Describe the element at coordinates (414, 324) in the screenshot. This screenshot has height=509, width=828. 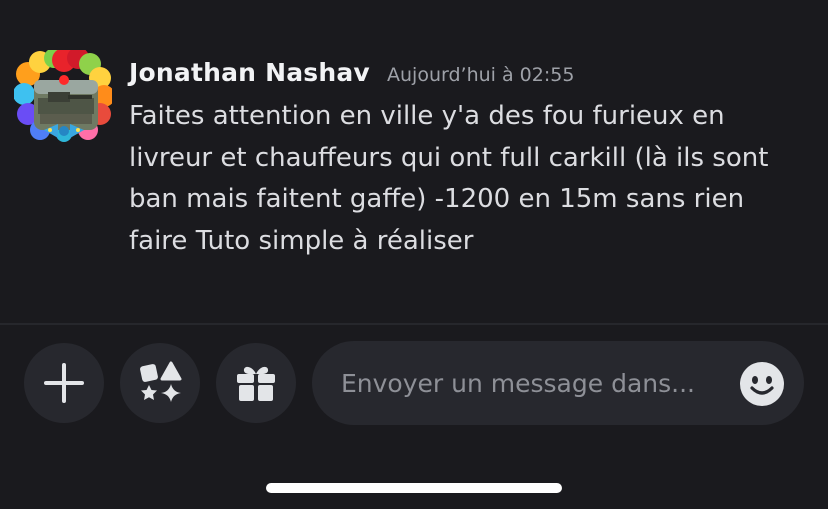
I see `divider` at that location.